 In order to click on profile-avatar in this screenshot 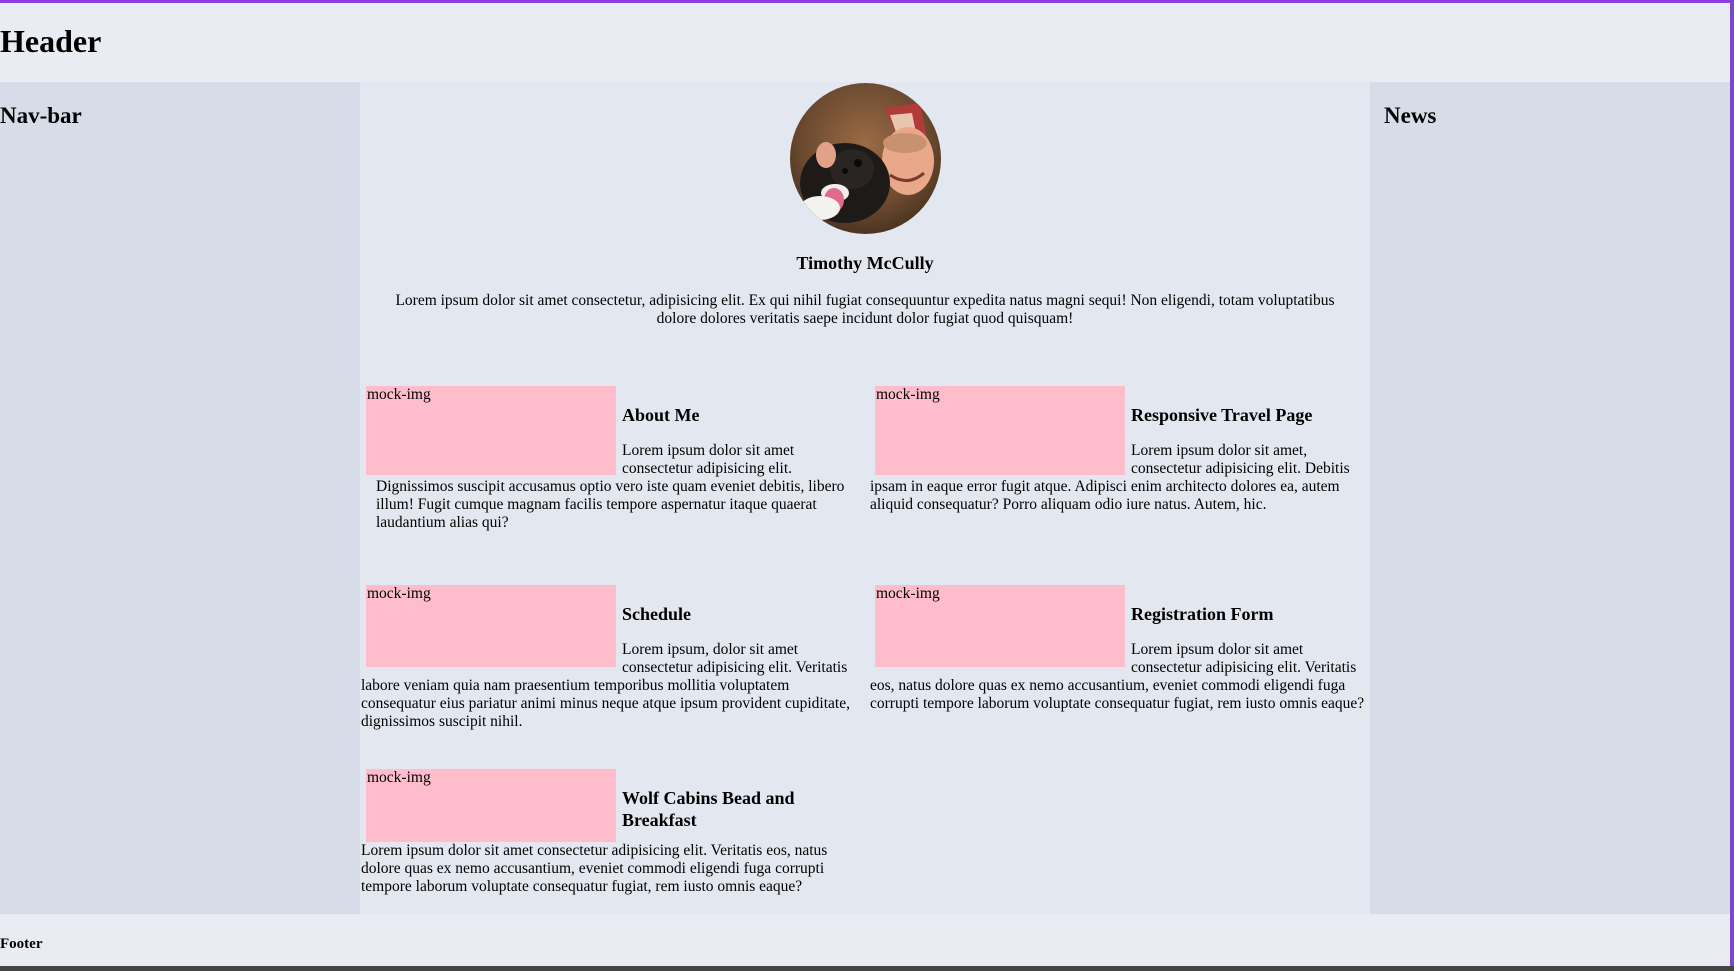, I will do `click(865, 158)`.